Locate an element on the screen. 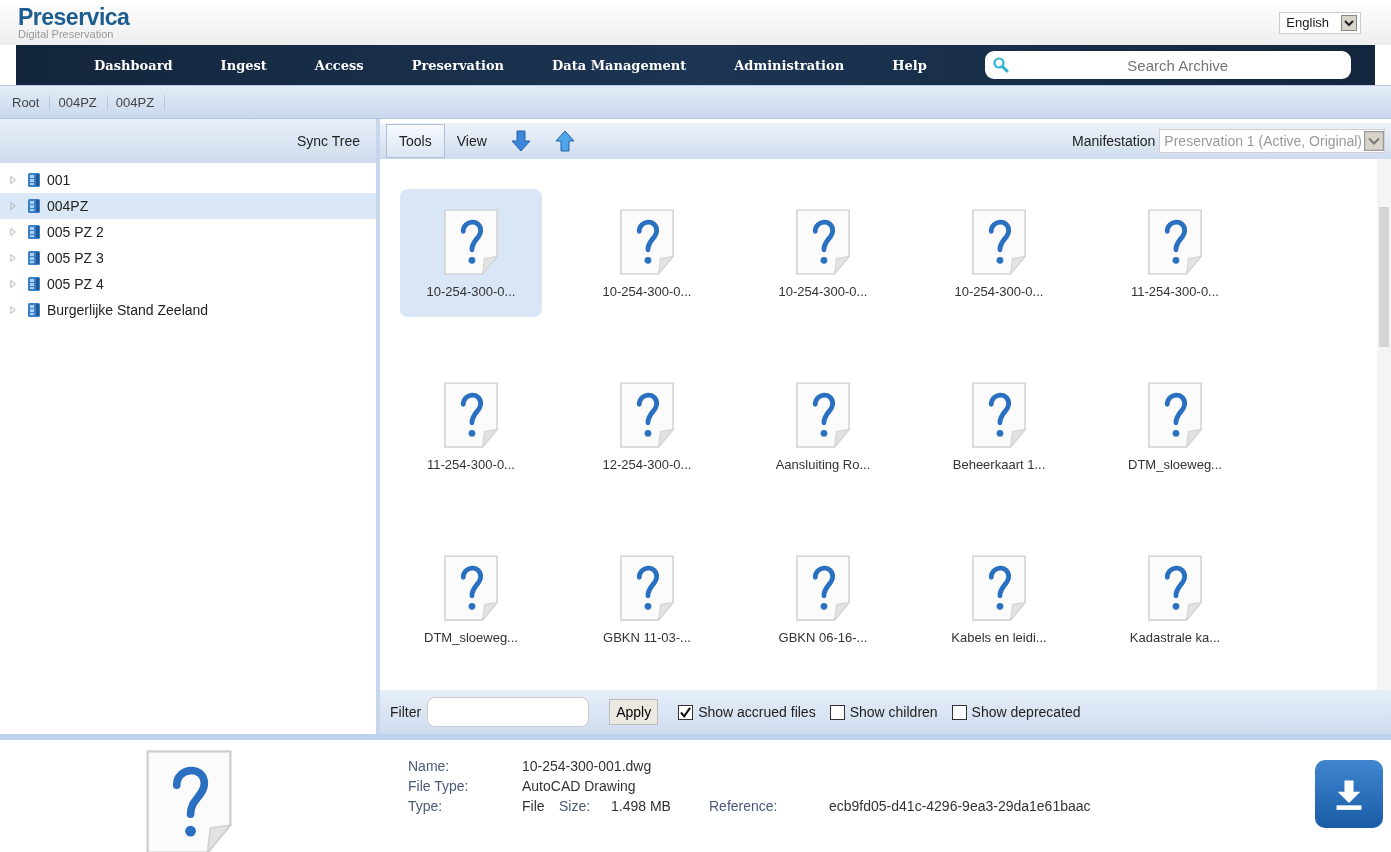 This screenshot has width=1391, height=852. tree-item: 005 PZ 4 is located at coordinates (188, 284).